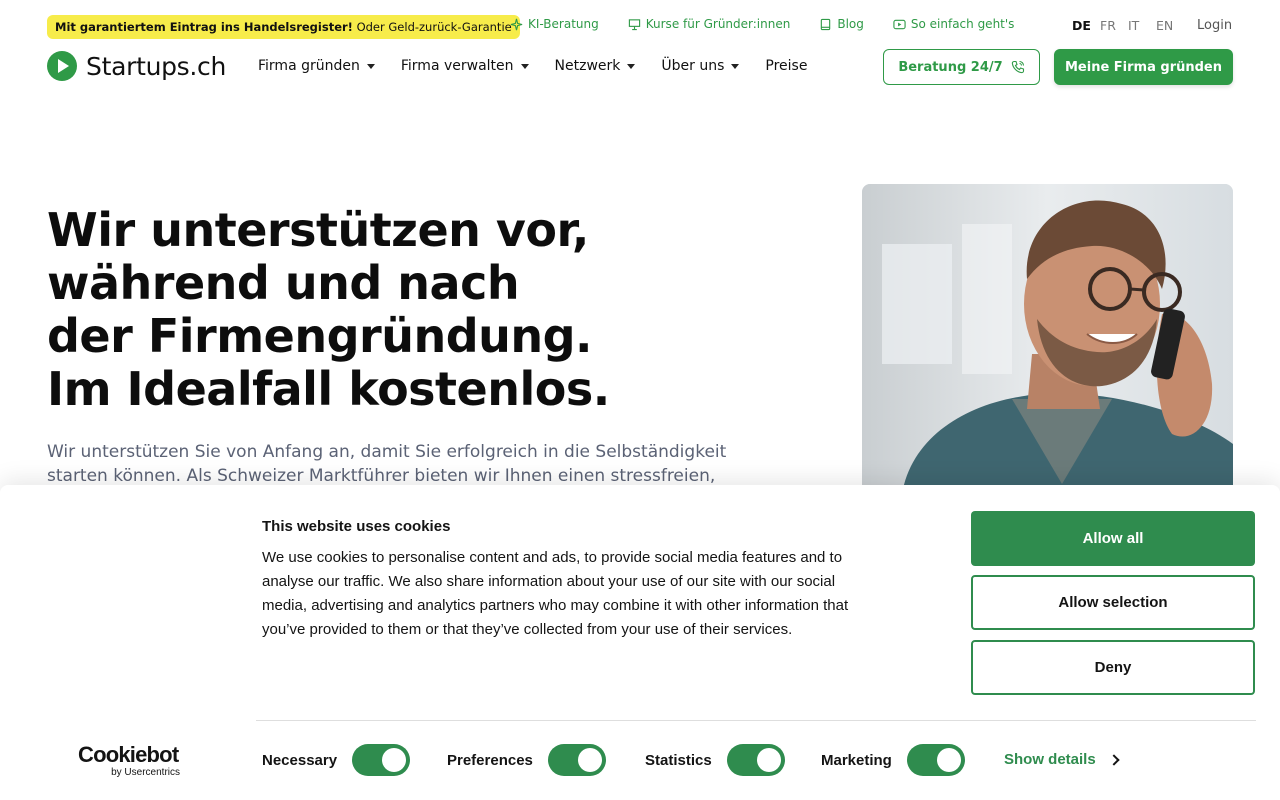  What do you see at coordinates (1050, 759) in the screenshot?
I see `show-details-label: Show details` at bounding box center [1050, 759].